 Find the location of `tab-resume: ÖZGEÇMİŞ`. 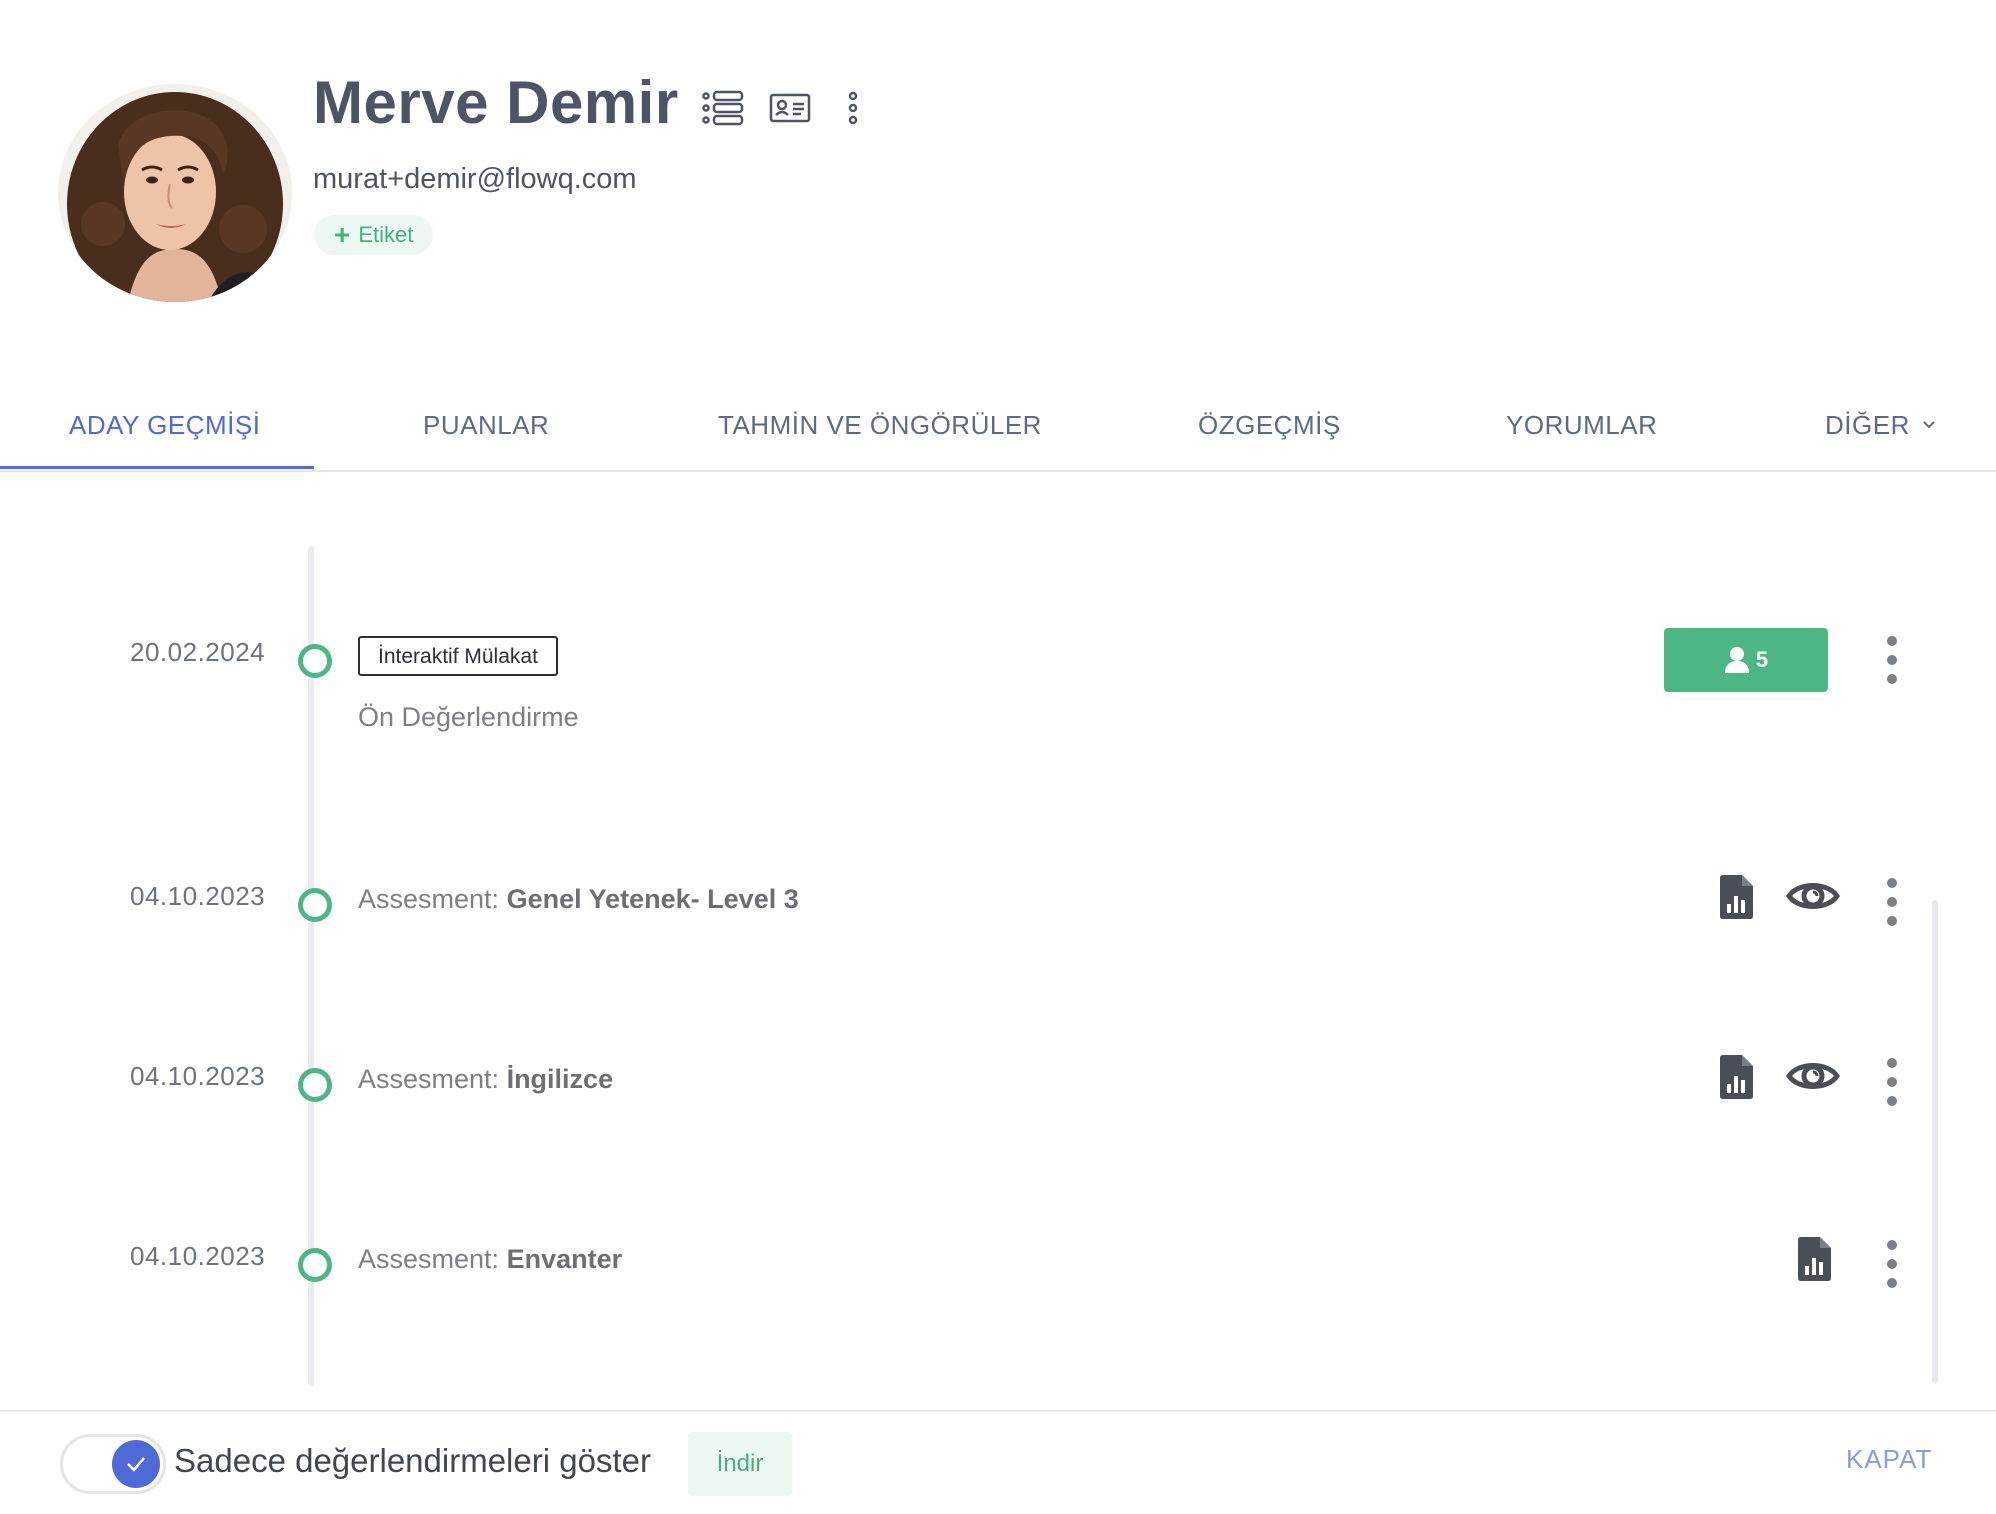

tab-resume: ÖZGEÇMİŞ is located at coordinates (1269, 425).